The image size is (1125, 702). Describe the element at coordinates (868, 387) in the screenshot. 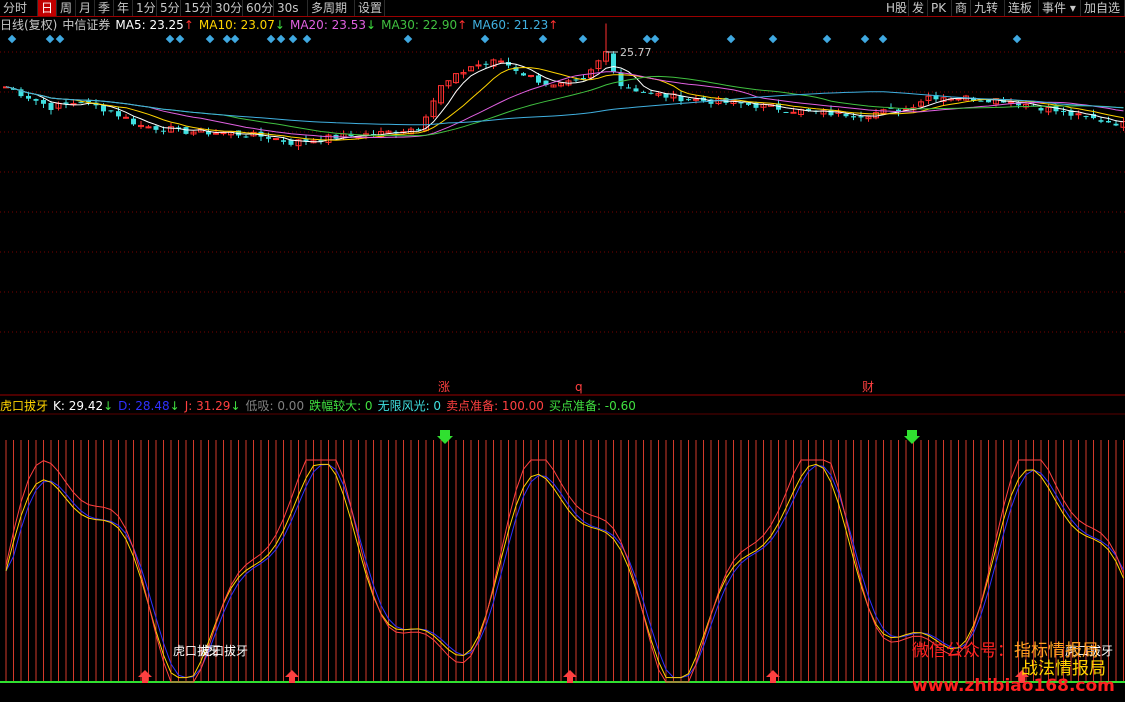

I see `event-marker-2: 财` at that location.